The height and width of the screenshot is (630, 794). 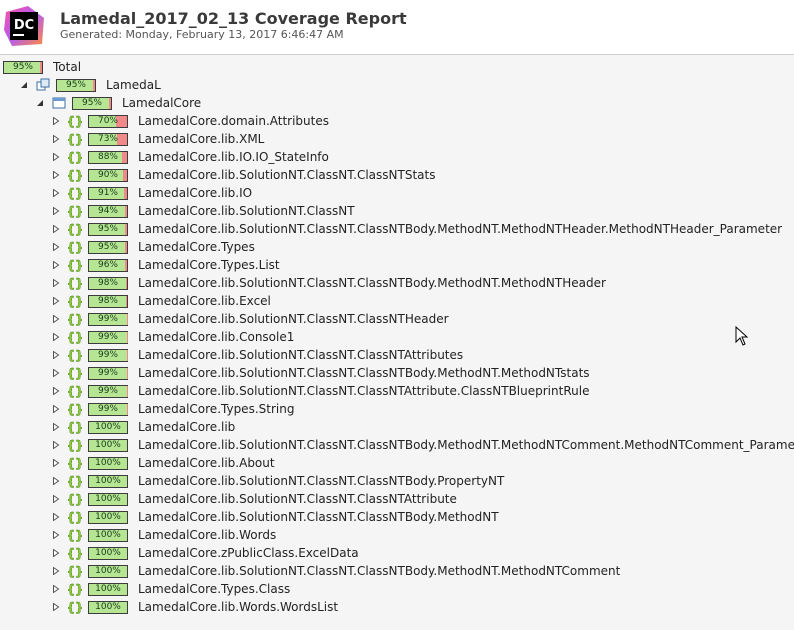 What do you see at coordinates (173, 337) in the screenshot?
I see `tree-node-namespace: {} 99% LamedalCore.lib.Console1` at bounding box center [173, 337].